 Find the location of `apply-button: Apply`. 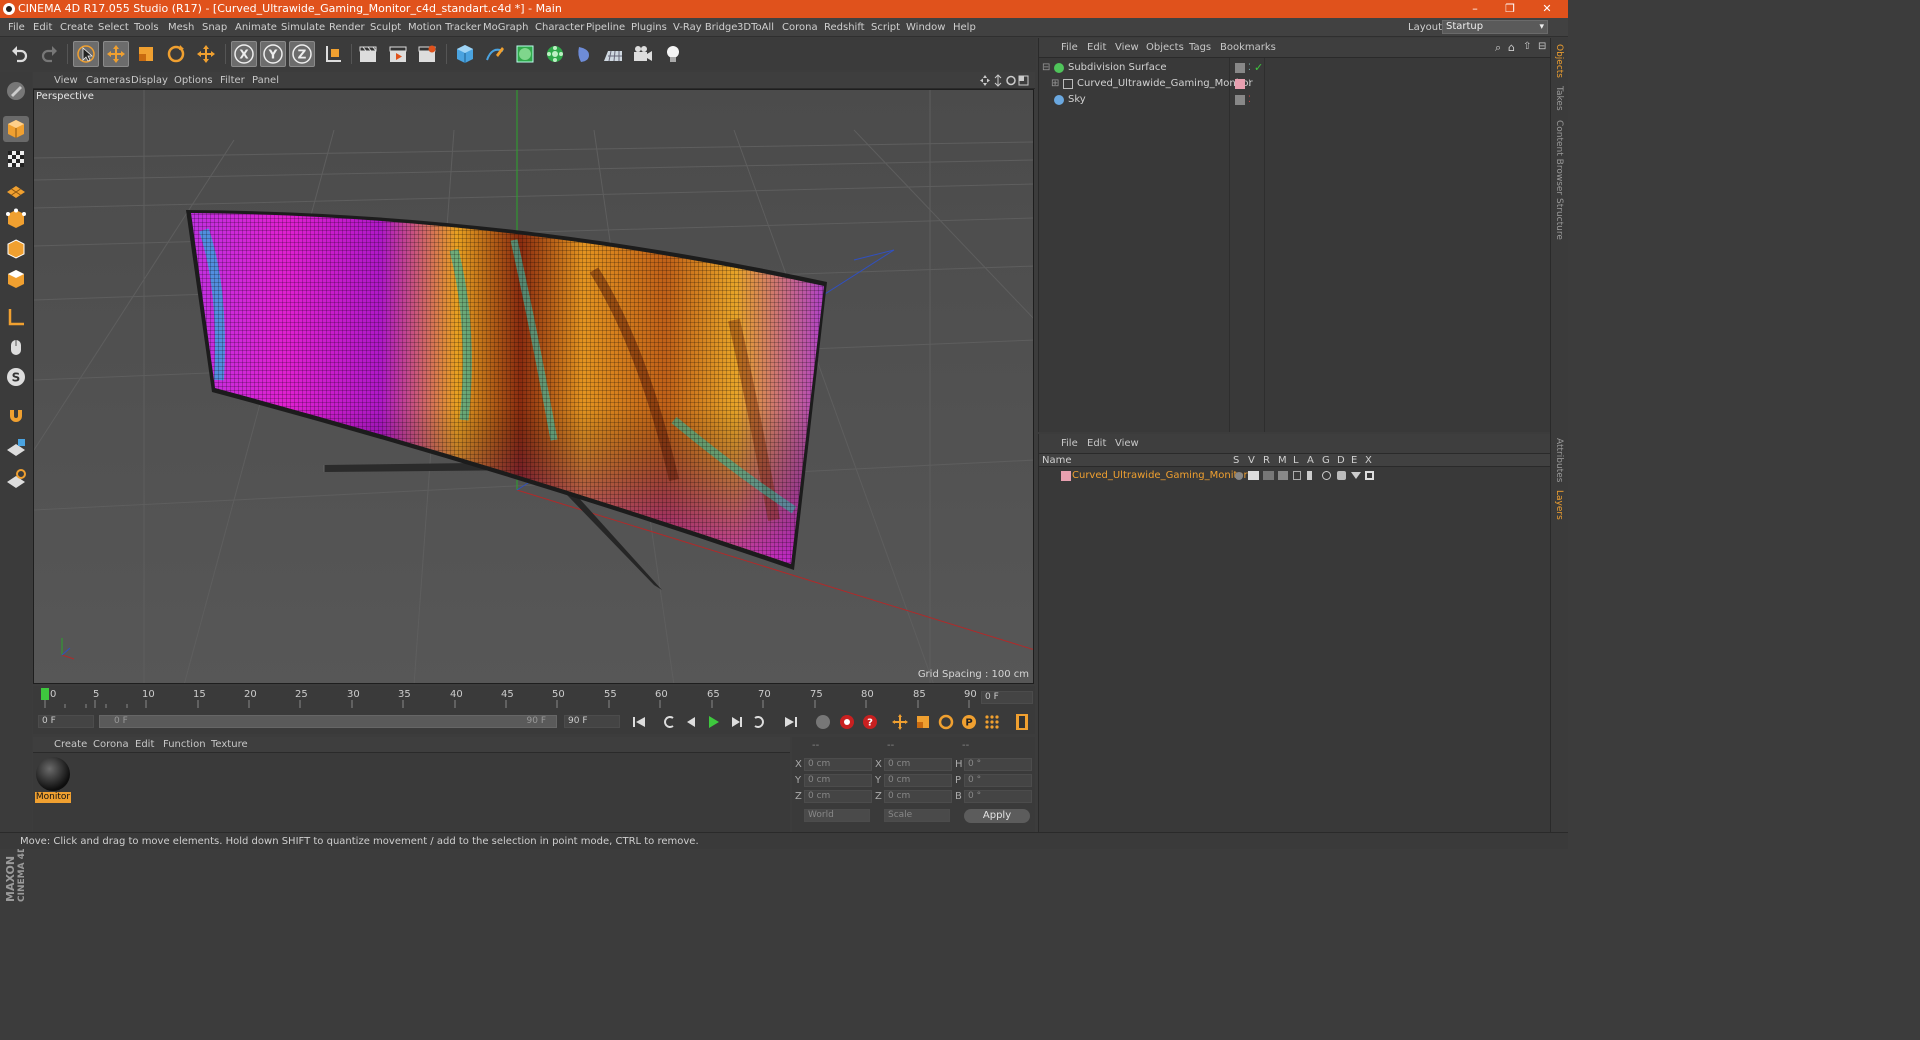

apply-button: Apply is located at coordinates (997, 816).